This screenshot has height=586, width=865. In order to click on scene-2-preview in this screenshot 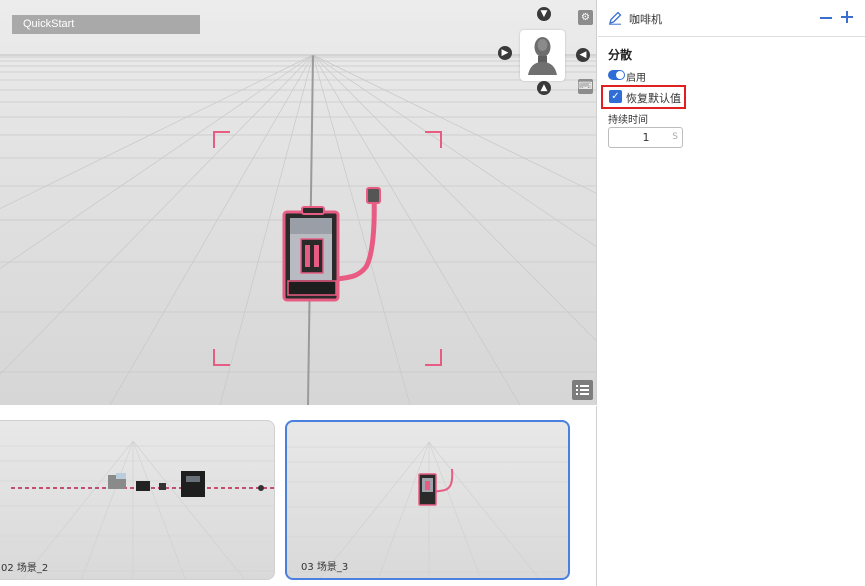, I will do `click(137, 509)`.